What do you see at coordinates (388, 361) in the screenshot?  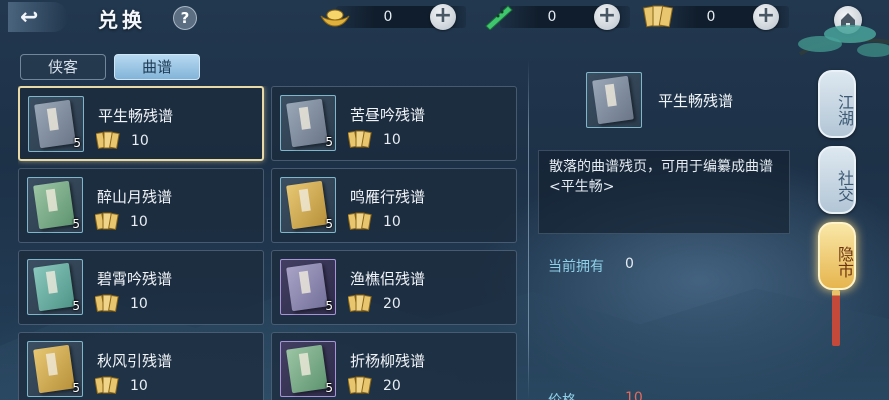 I see `item-name: 折杨柳残谱` at bounding box center [388, 361].